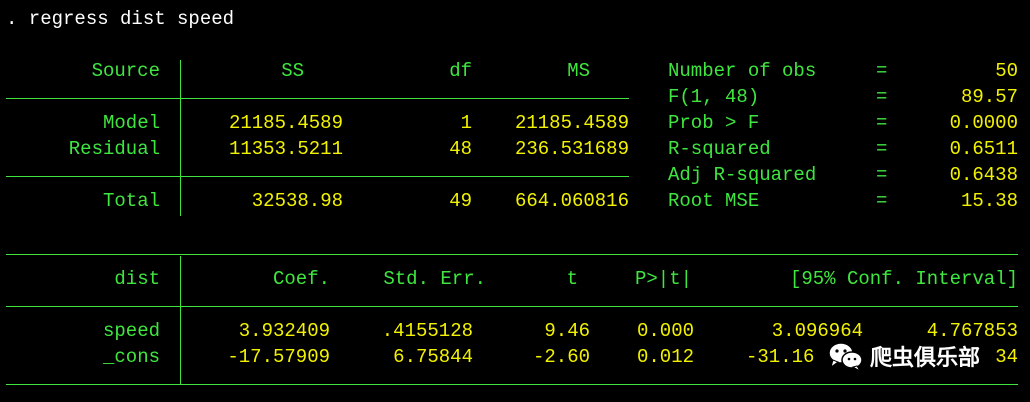  Describe the element at coordinates (460, 149) in the screenshot. I see `anova-df-value: 48` at that location.